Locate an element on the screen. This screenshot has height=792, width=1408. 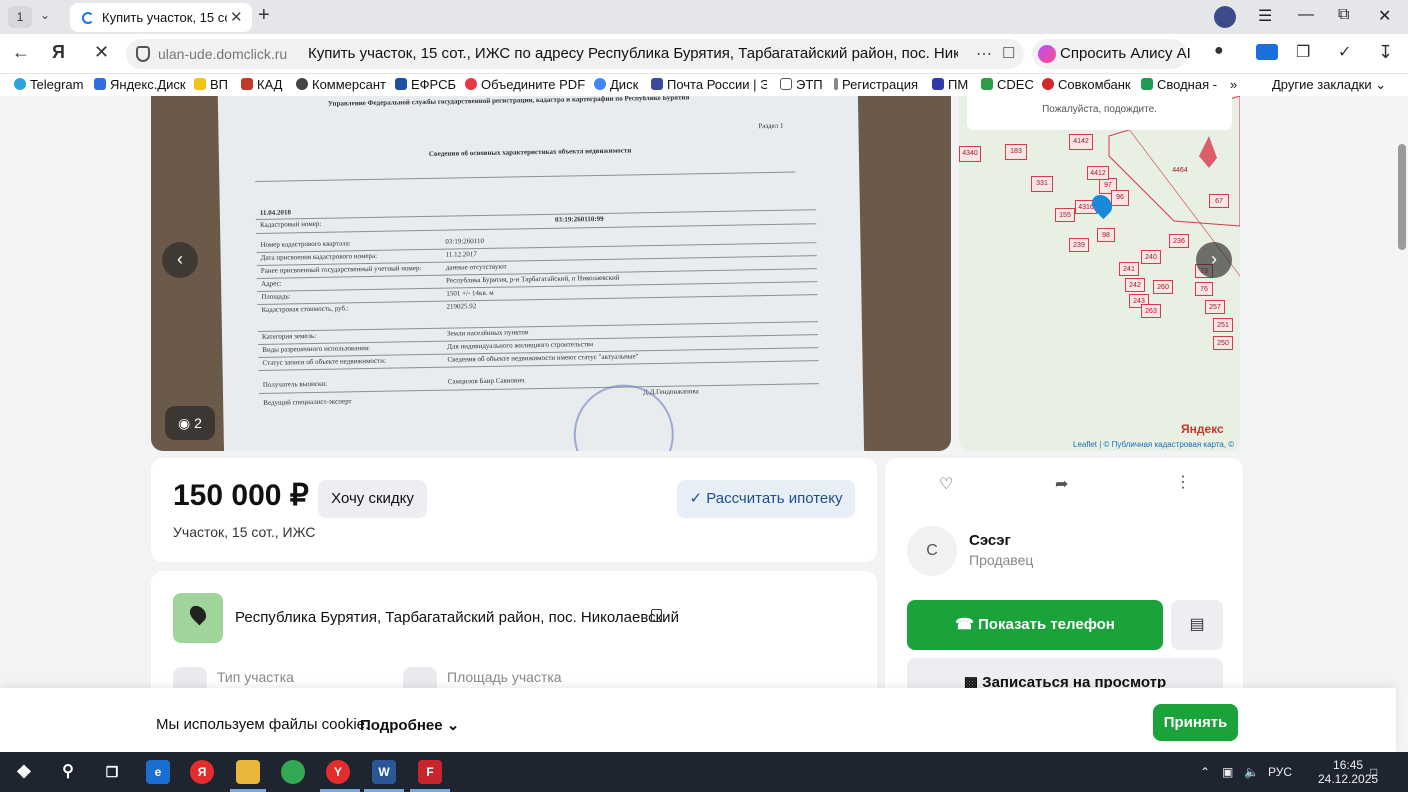
new-tab-icon: + is located at coordinates (264, 15).